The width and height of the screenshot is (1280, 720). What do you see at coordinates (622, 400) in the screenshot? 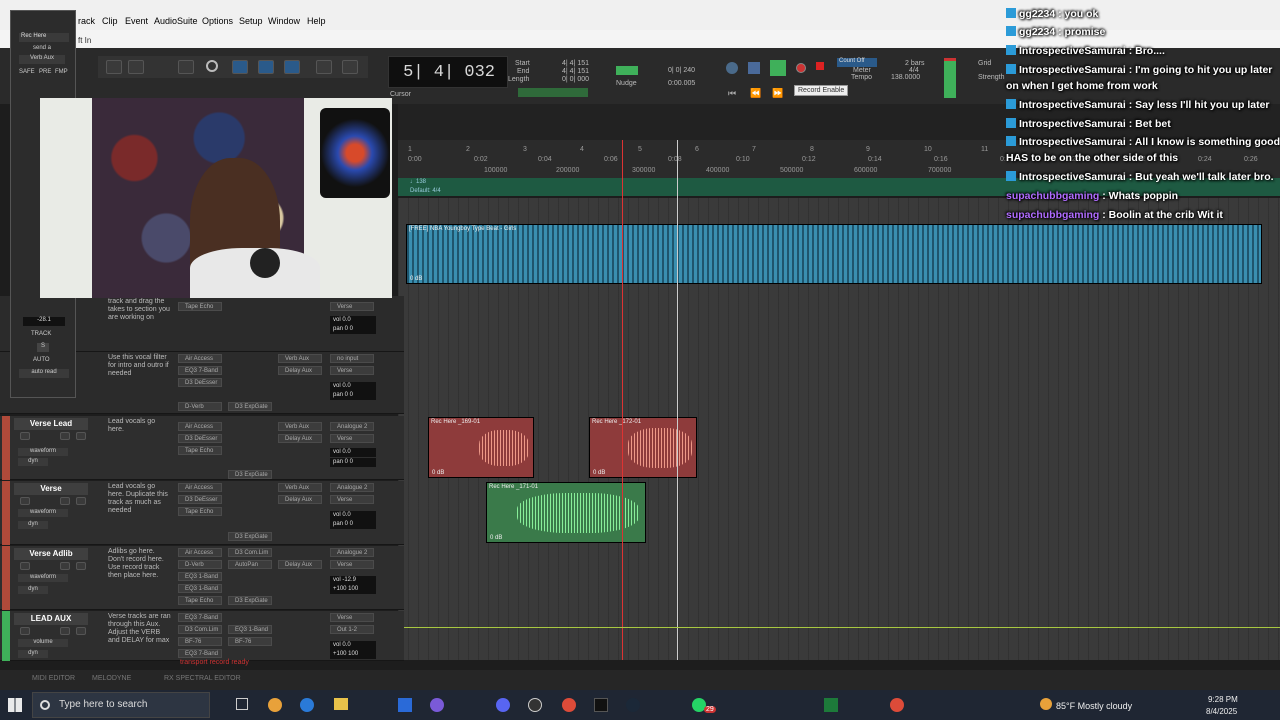
I see `playhead` at bounding box center [622, 400].